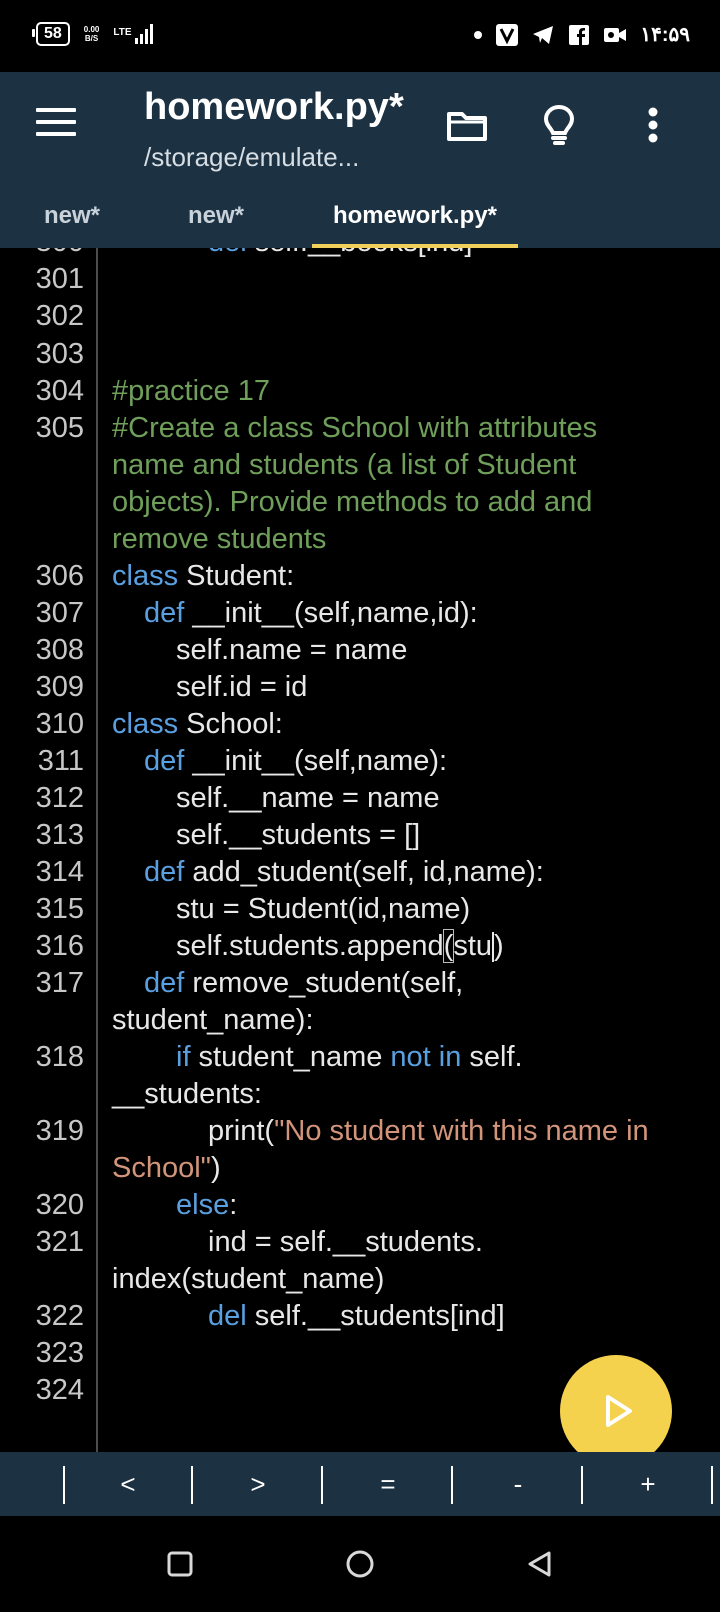 The width and height of the screenshot is (720, 1612). I want to click on tab-bar: new* new* homework.py*, so click(360, 216).